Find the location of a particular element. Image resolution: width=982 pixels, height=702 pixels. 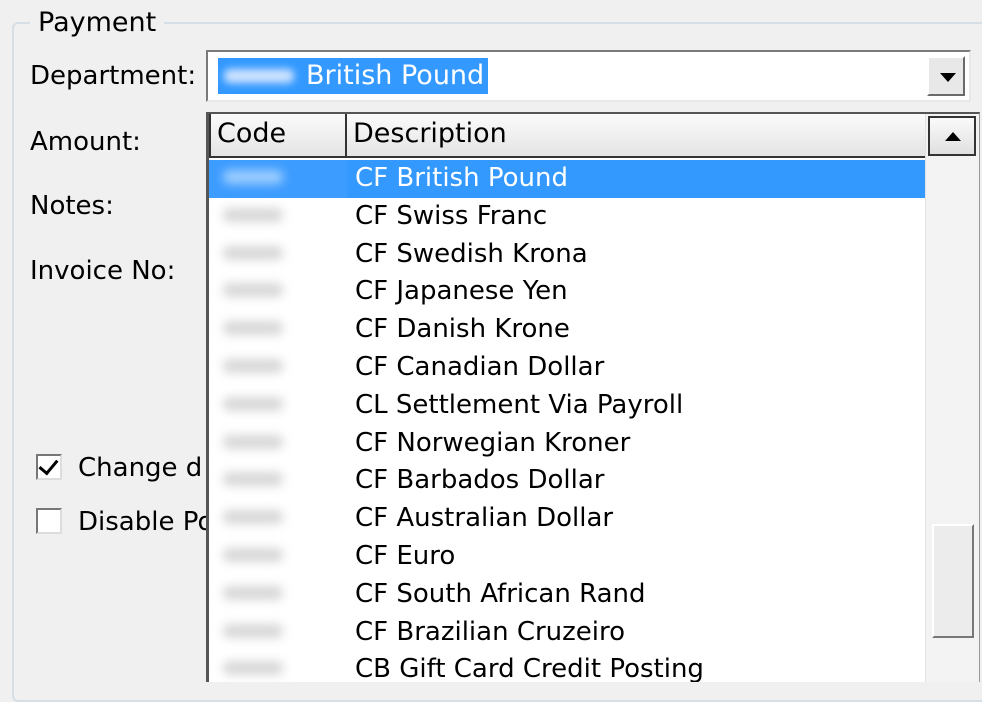

chevron-up-icon is located at coordinates (953, 136).